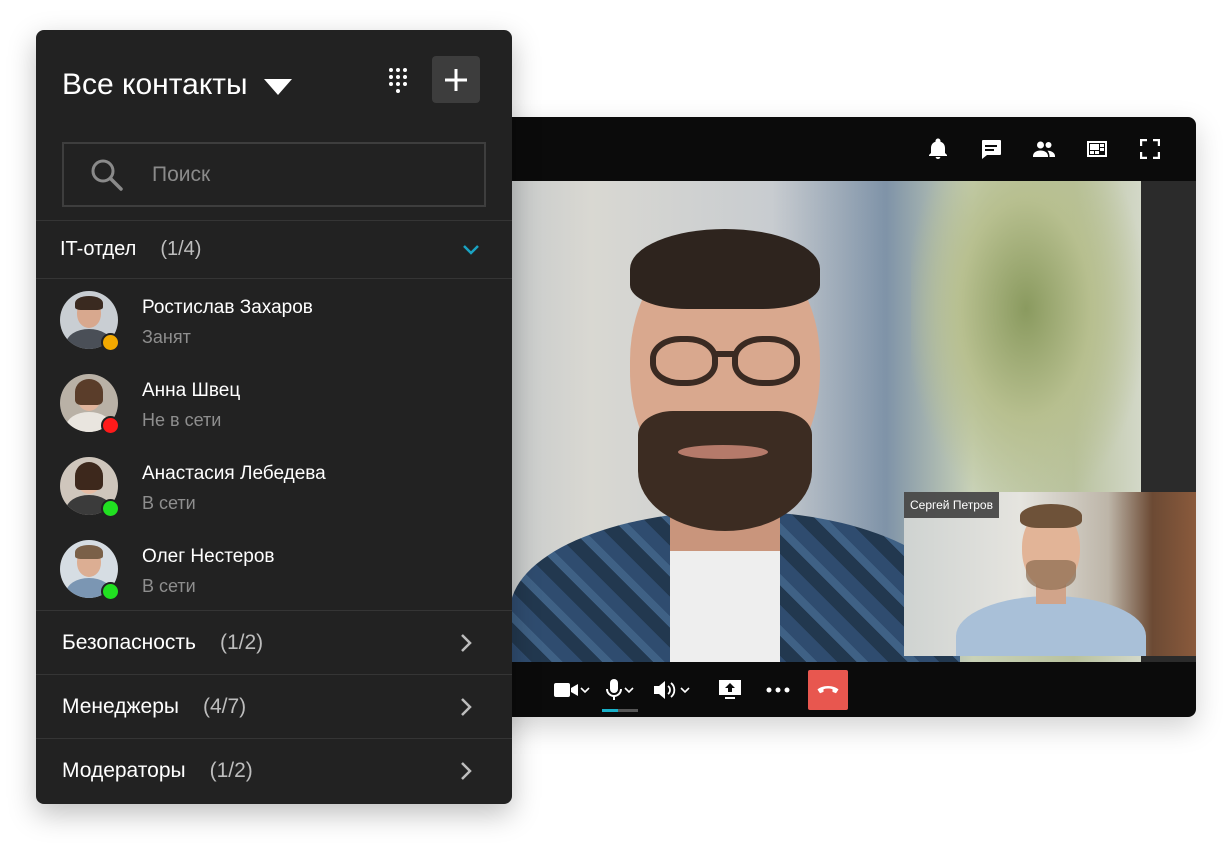  What do you see at coordinates (833, 149) in the screenshot?
I see `call-top-toolbar` at bounding box center [833, 149].